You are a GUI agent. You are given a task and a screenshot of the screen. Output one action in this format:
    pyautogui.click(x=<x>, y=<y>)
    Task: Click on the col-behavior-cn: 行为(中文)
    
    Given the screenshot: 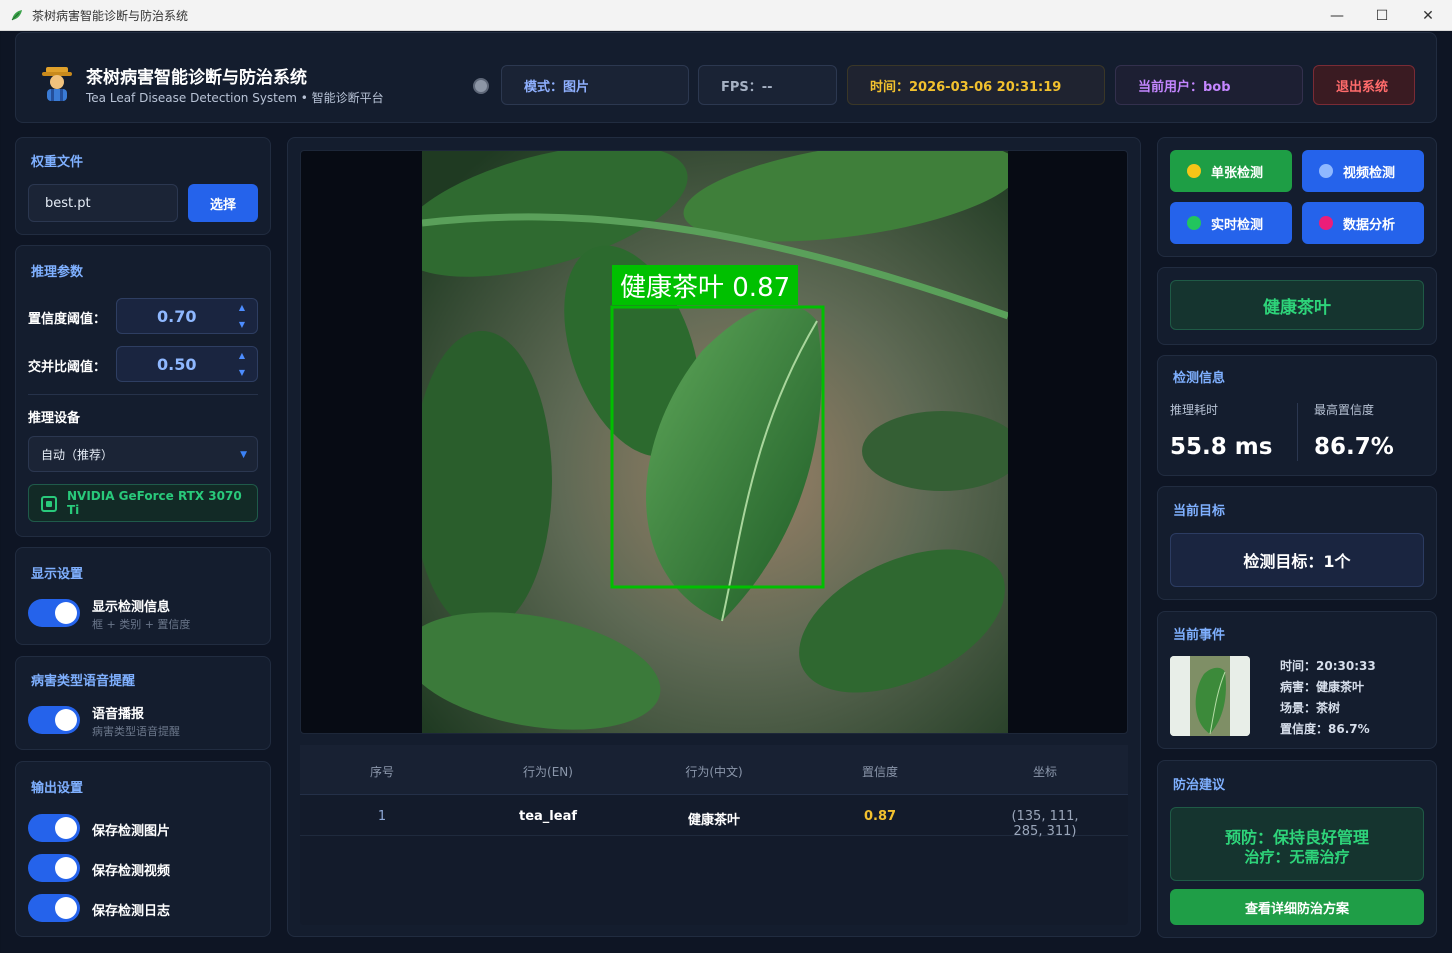 What is the action you would take?
    pyautogui.click(x=714, y=772)
    